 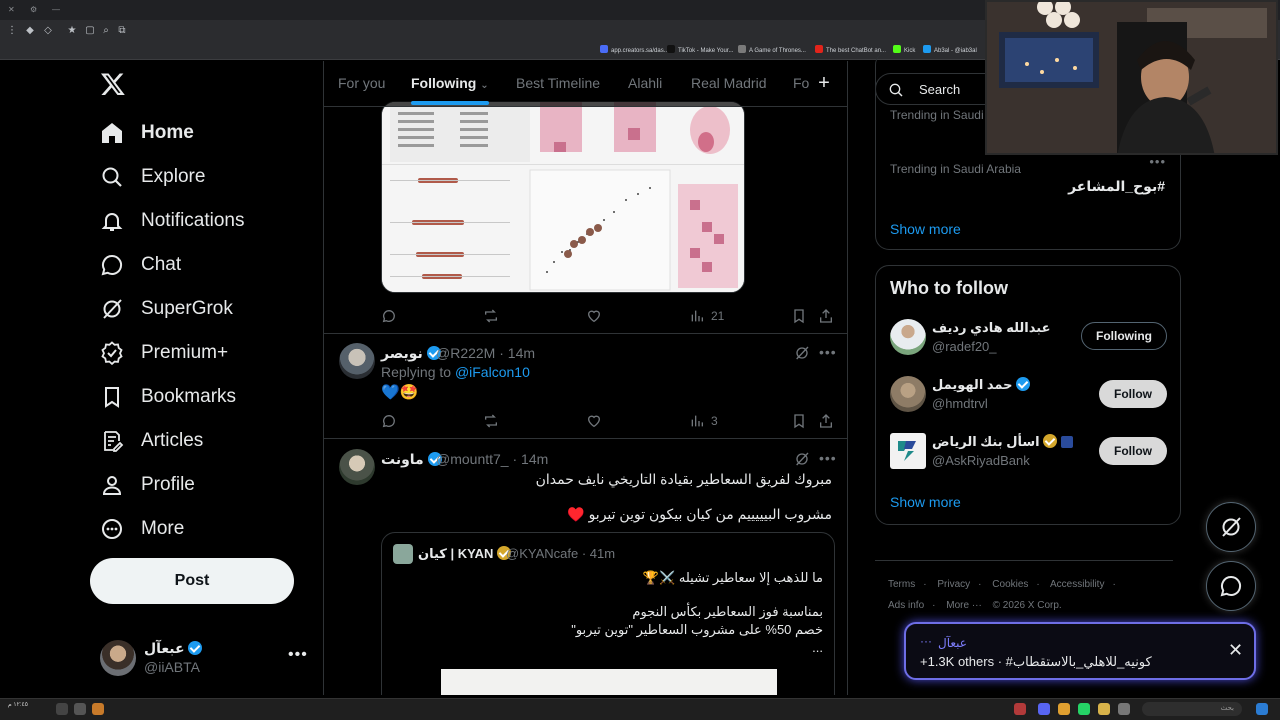 I want to click on search-placeholder: Search, so click(x=940, y=89).